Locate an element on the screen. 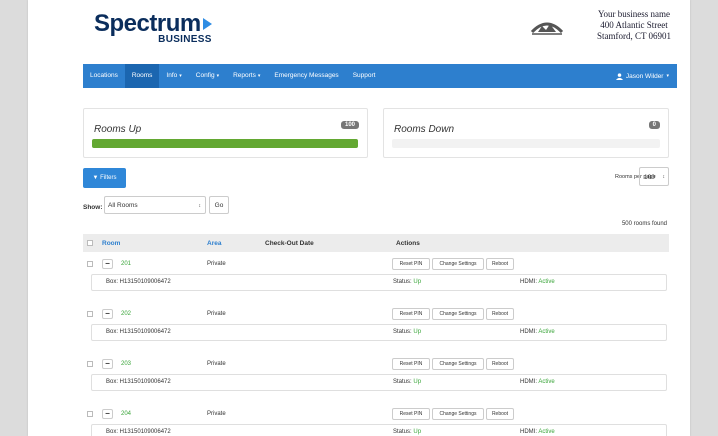  room-number-link: 202 is located at coordinates (126, 314).